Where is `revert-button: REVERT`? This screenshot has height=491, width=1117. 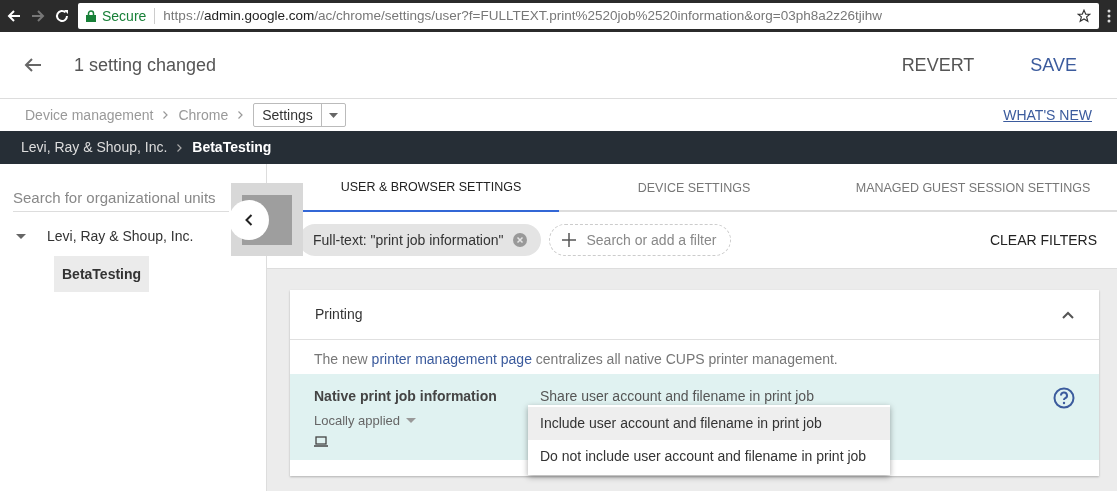 revert-button: REVERT is located at coordinates (938, 65).